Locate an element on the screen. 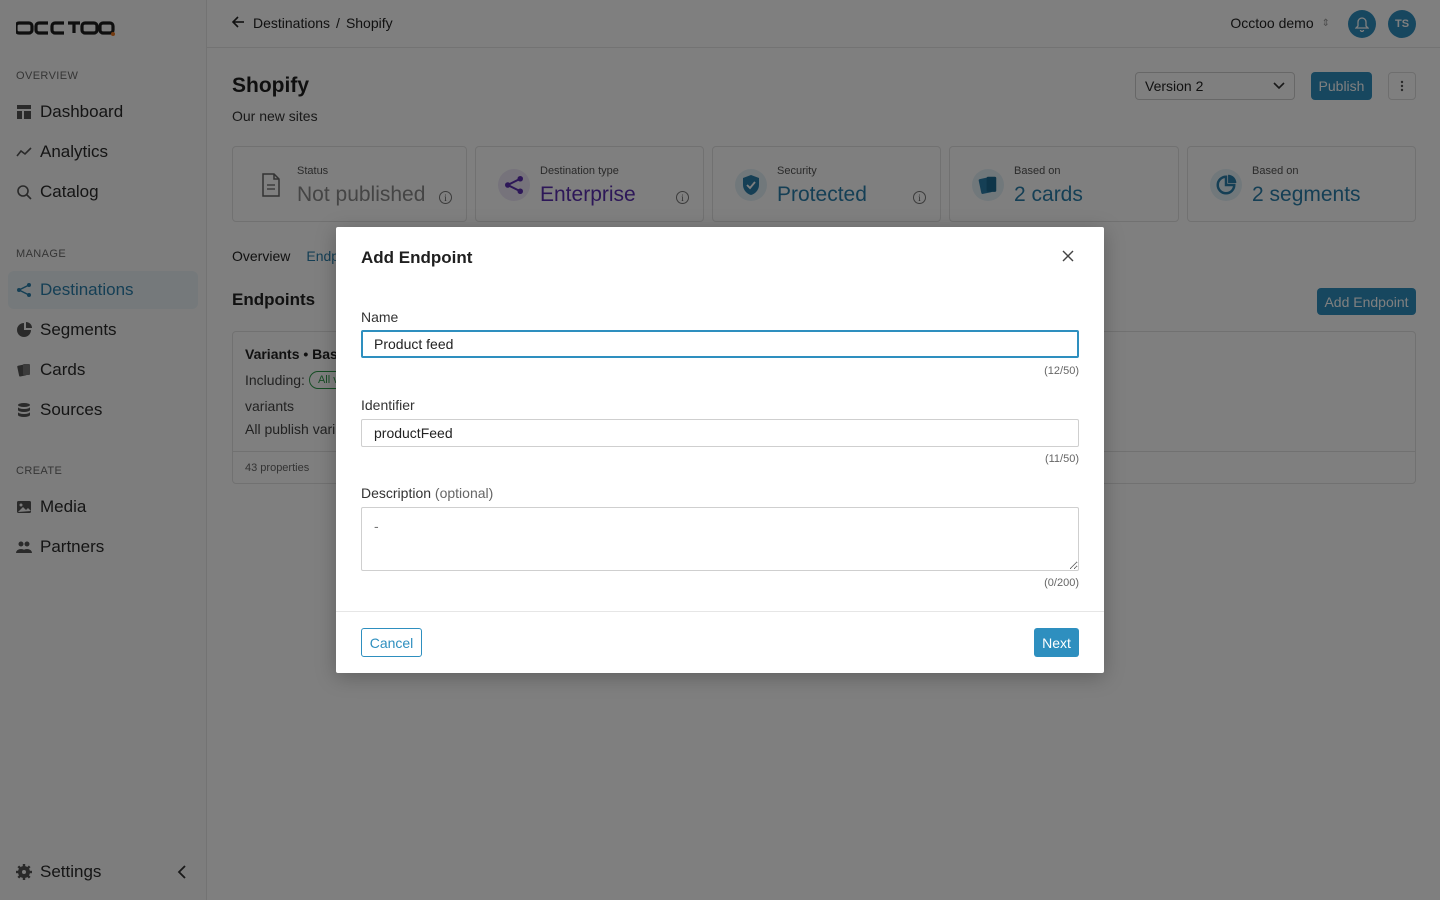 The width and height of the screenshot is (1440, 900). name-counter: (12/50) is located at coordinates (1061, 371).